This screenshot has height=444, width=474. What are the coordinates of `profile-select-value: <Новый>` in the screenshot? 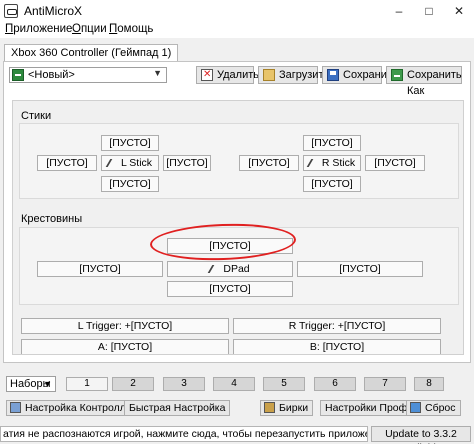 It's located at (51, 75).